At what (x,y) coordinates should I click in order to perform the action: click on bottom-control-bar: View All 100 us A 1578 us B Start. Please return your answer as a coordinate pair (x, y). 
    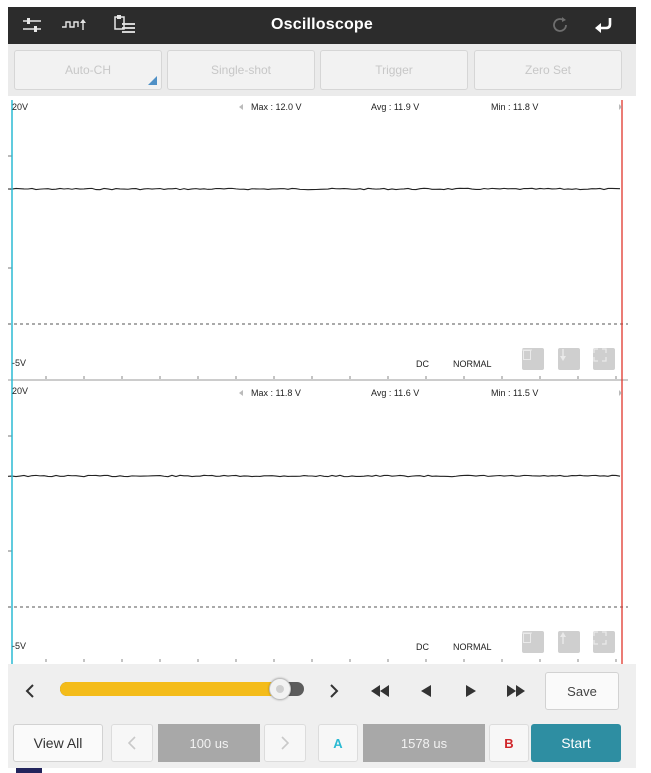
    Looking at the image, I should click on (322, 743).